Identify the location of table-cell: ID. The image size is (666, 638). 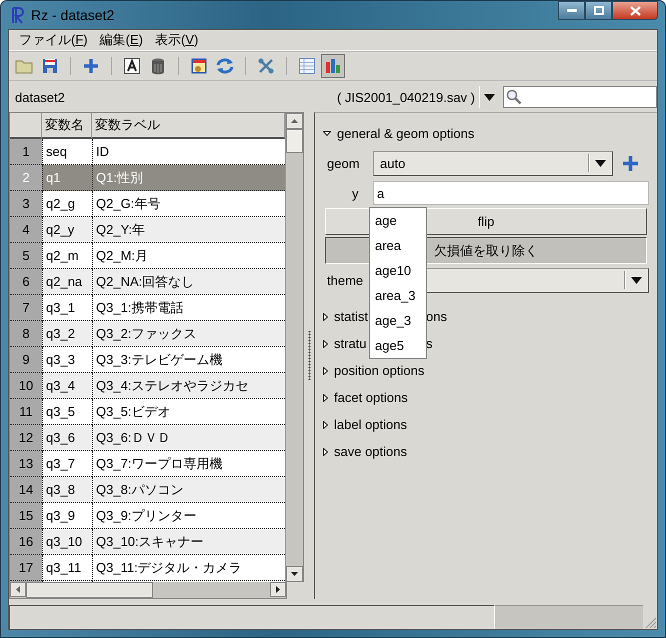
(189, 152).